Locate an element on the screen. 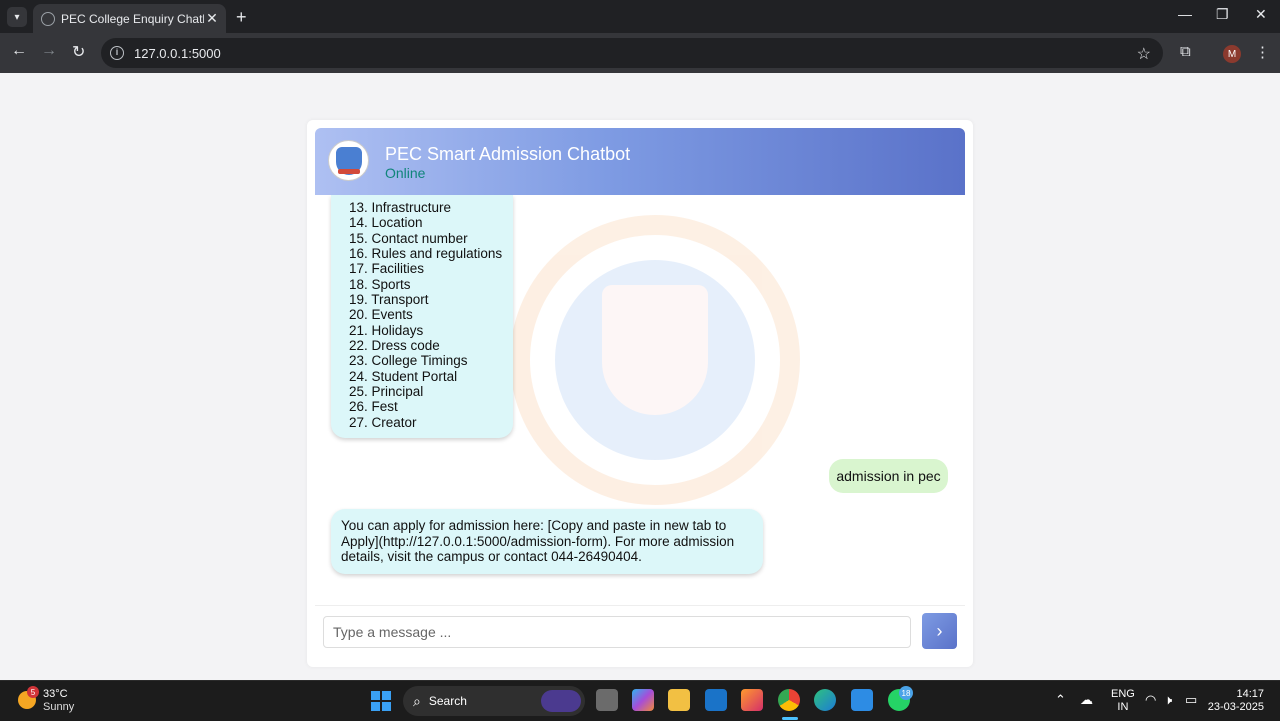 The width and height of the screenshot is (1280, 721). site-info-icon: i is located at coordinates (117, 53).